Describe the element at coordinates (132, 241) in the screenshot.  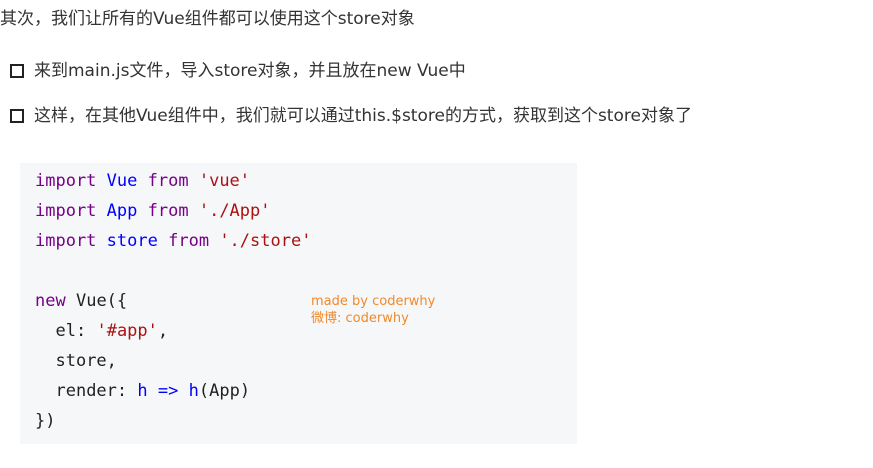
I see `code-identifier: store` at that location.